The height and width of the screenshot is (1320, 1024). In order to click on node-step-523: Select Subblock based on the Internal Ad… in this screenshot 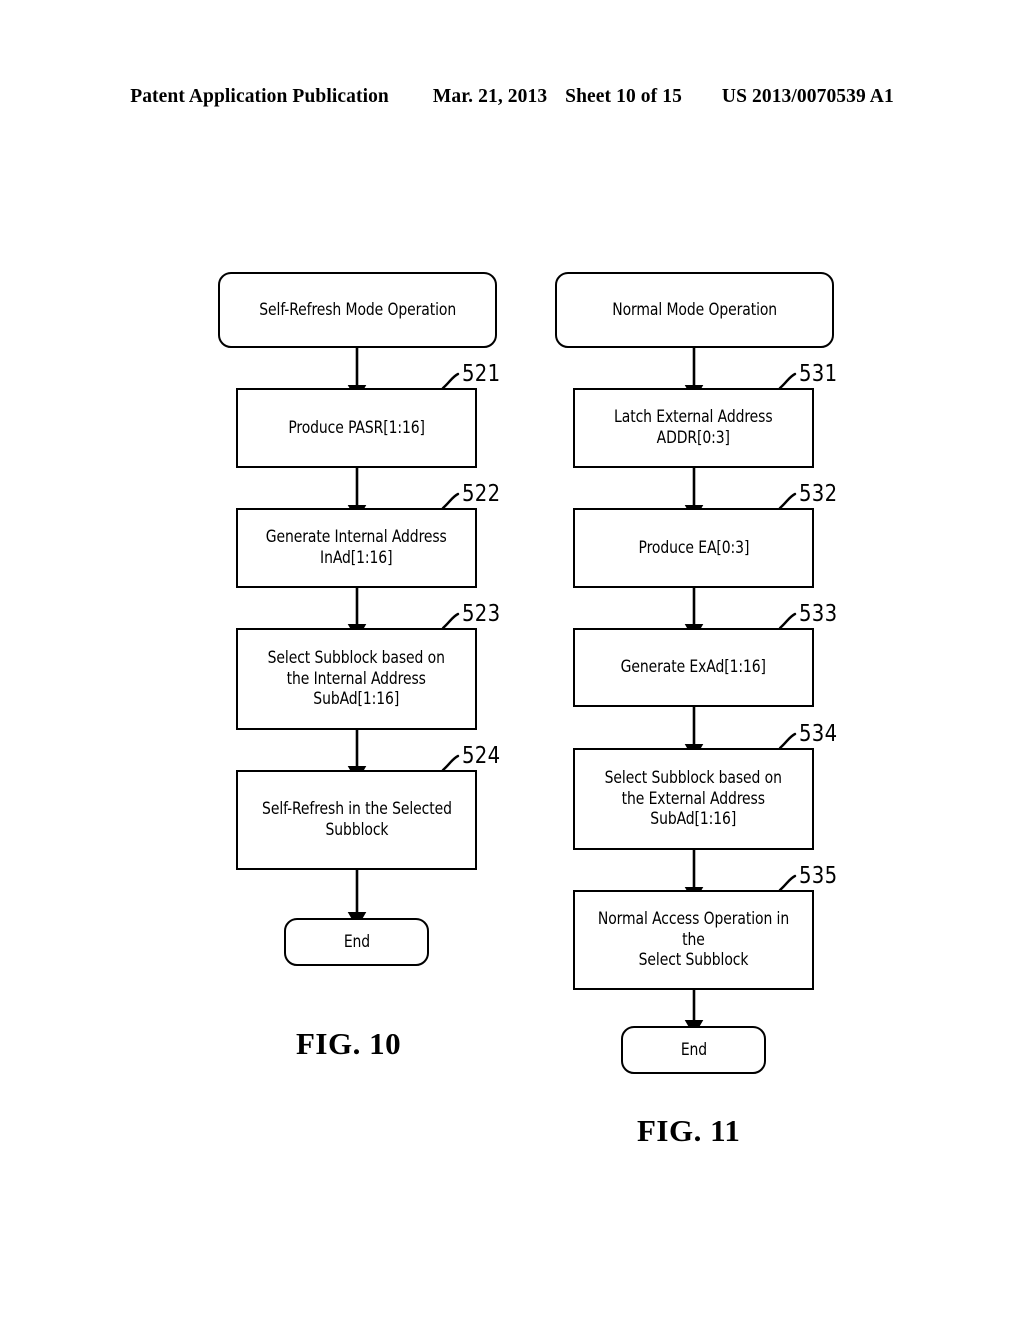, I will do `click(356, 679)`.